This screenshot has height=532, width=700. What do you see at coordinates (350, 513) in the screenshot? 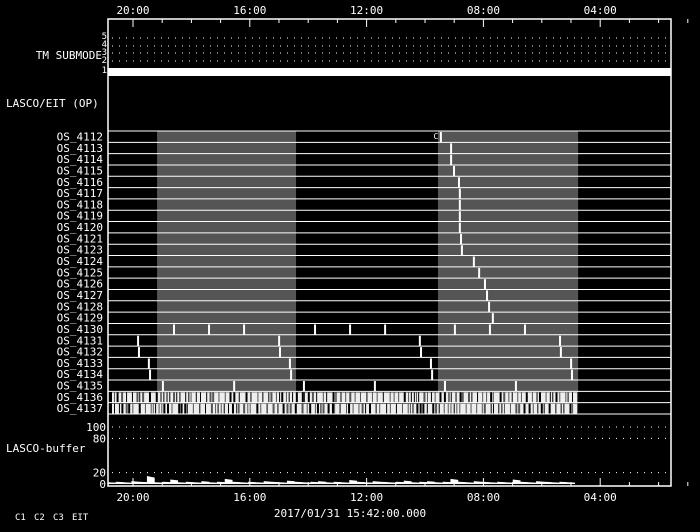
I see `date-label: 2017/01/31 15:42:00.000` at bounding box center [350, 513].